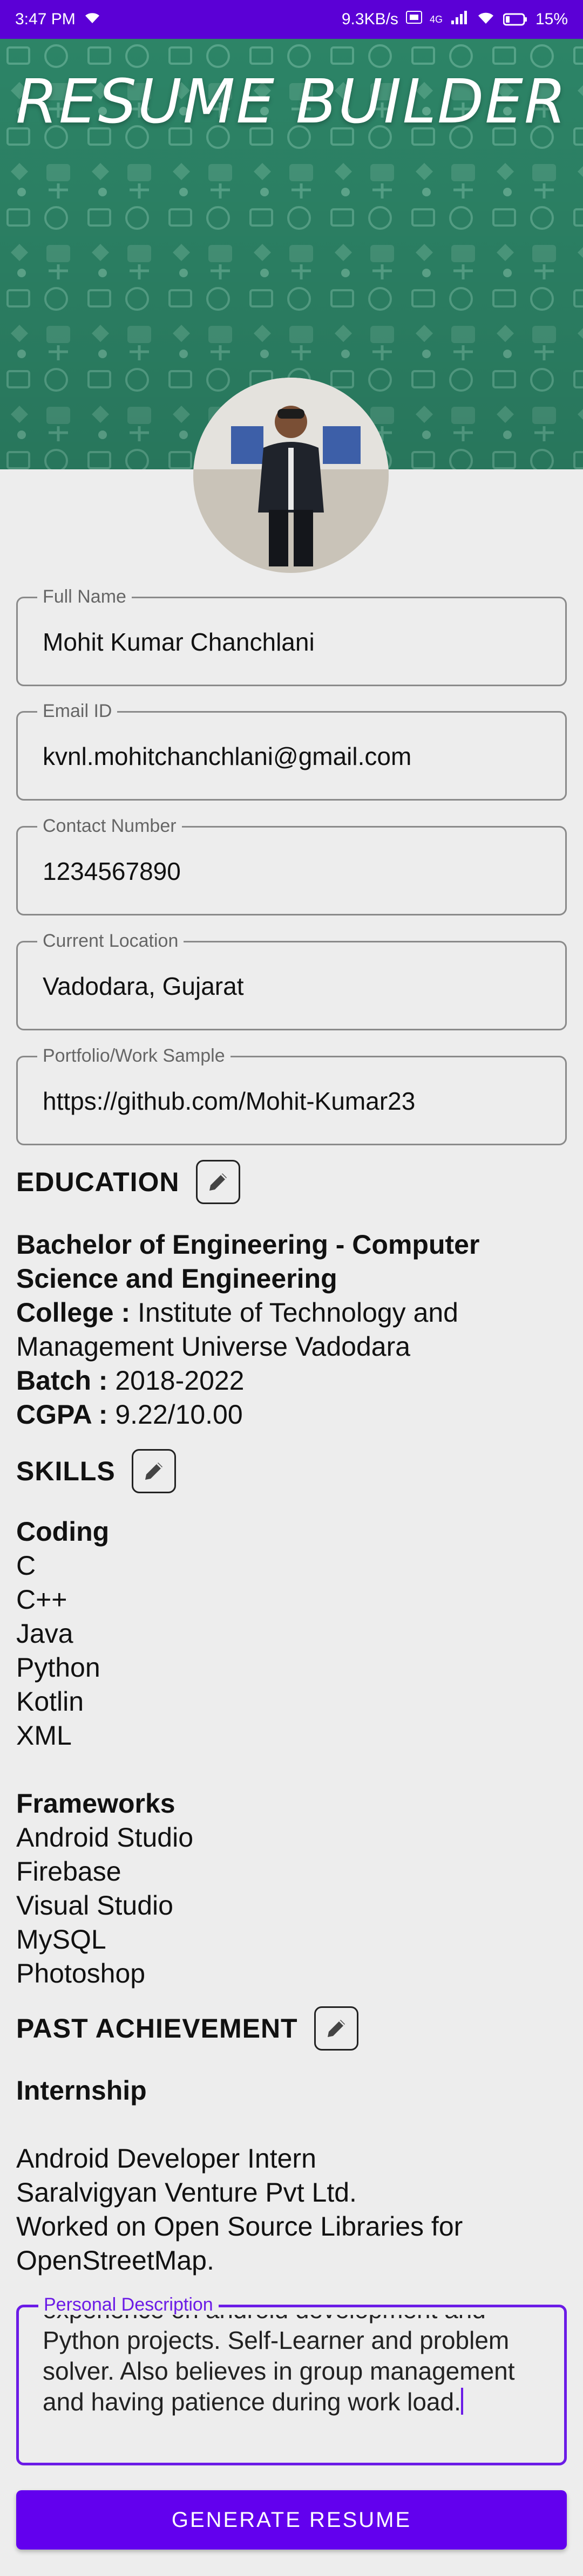 The height and width of the screenshot is (2576, 583). I want to click on frameworks-title: Frameworks, so click(95, 1803).